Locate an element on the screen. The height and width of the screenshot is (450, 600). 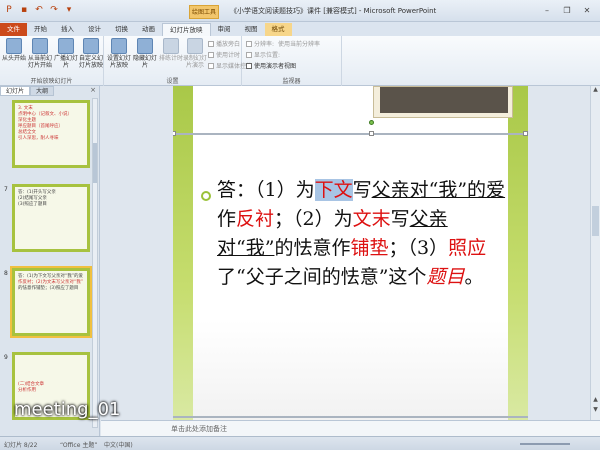
next-slide-icon: ▼ is located at coordinates (595, 410).